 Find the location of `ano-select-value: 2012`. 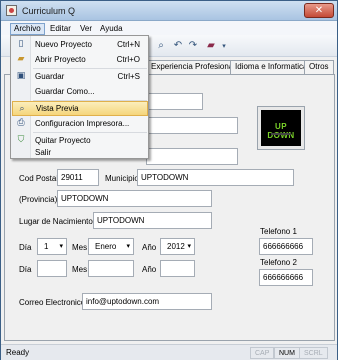

ano-select-value: 2012 is located at coordinates (176, 246).